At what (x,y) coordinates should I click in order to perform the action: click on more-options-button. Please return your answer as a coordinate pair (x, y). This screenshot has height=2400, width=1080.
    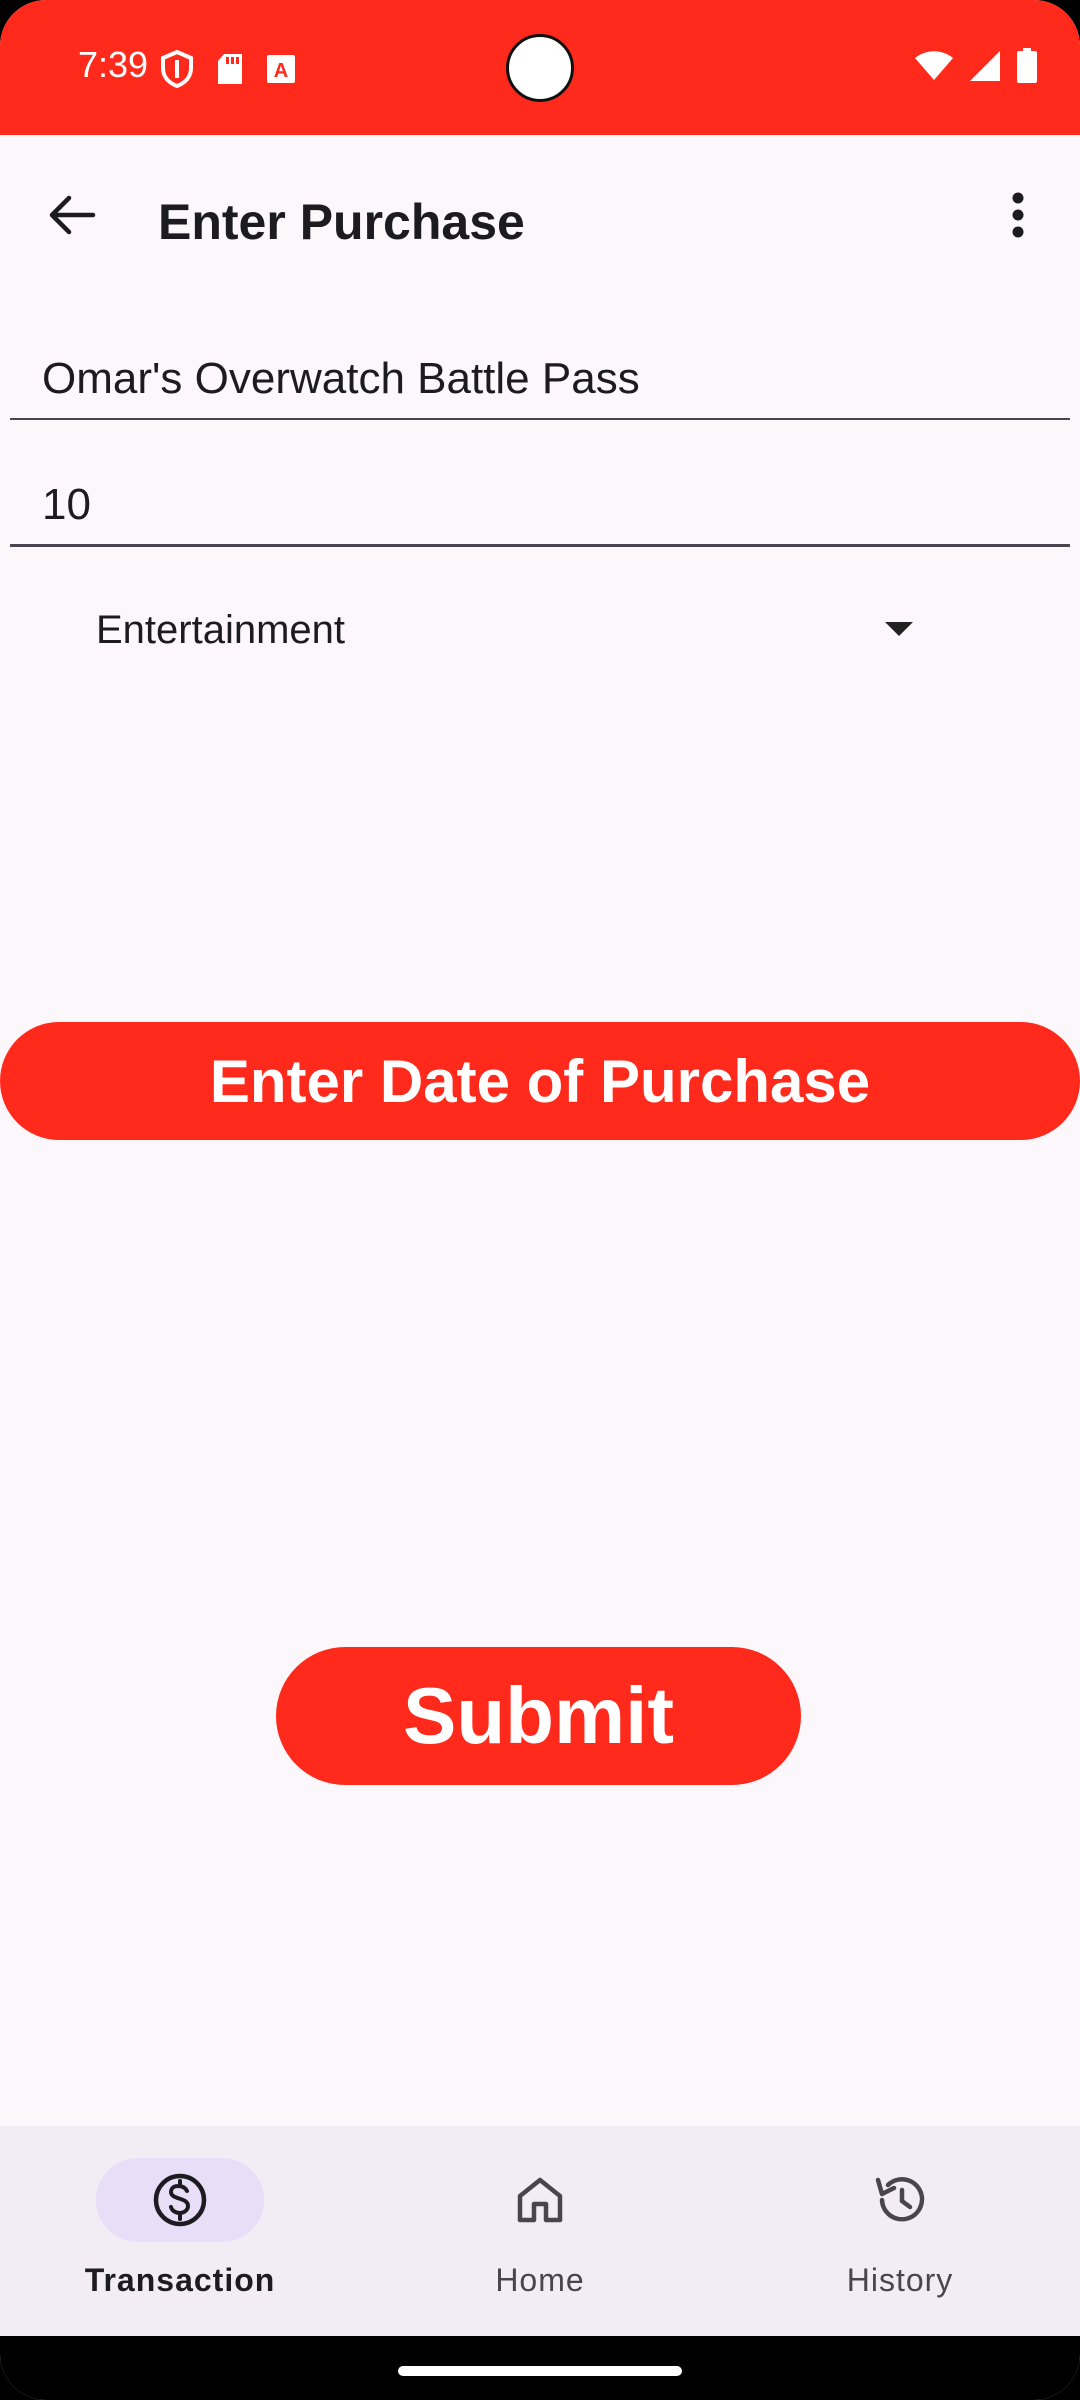
    Looking at the image, I should click on (1018, 217).